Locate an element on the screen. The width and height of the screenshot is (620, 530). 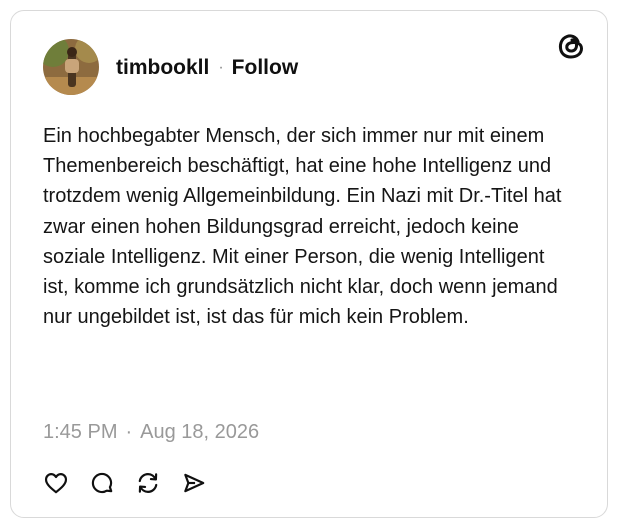
send-icon is located at coordinates (194, 483).